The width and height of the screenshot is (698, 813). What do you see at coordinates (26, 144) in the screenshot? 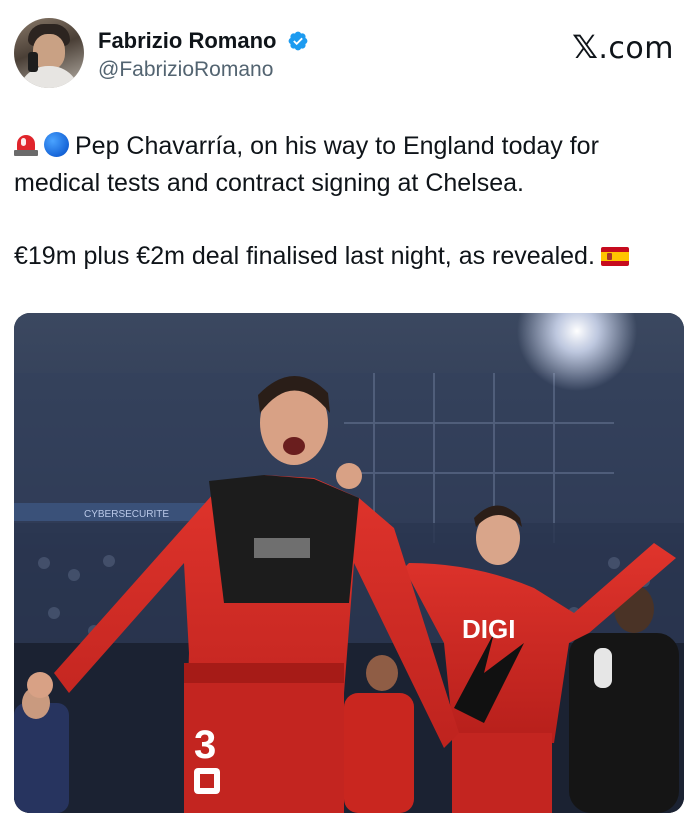
I see `police-car-light-icon` at bounding box center [26, 144].